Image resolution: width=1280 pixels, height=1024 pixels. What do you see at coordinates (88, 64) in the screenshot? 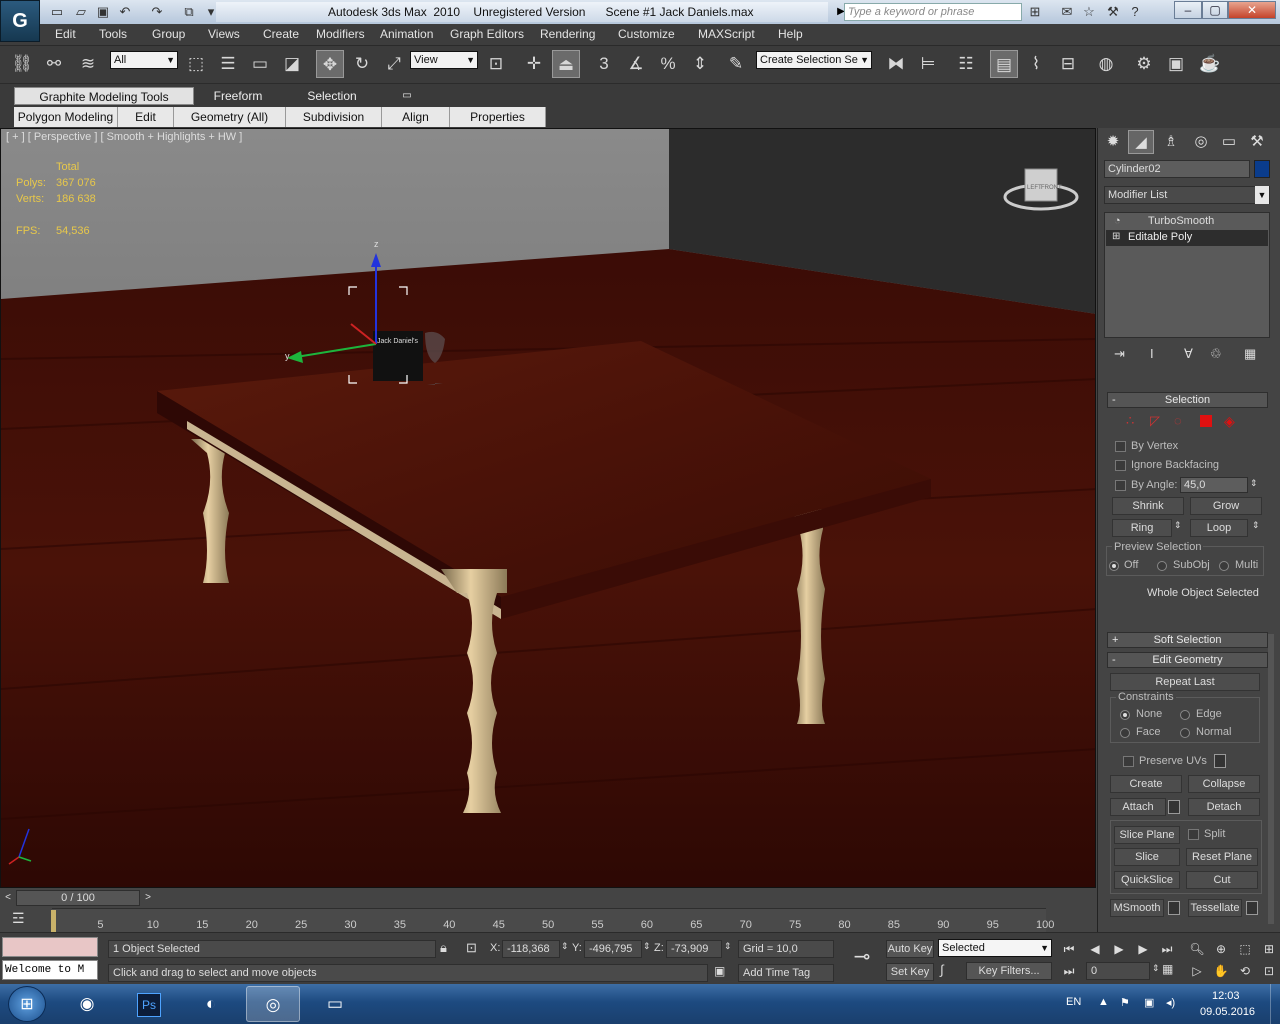
I see `bind-space-warp-icon: ≋` at bounding box center [88, 64].